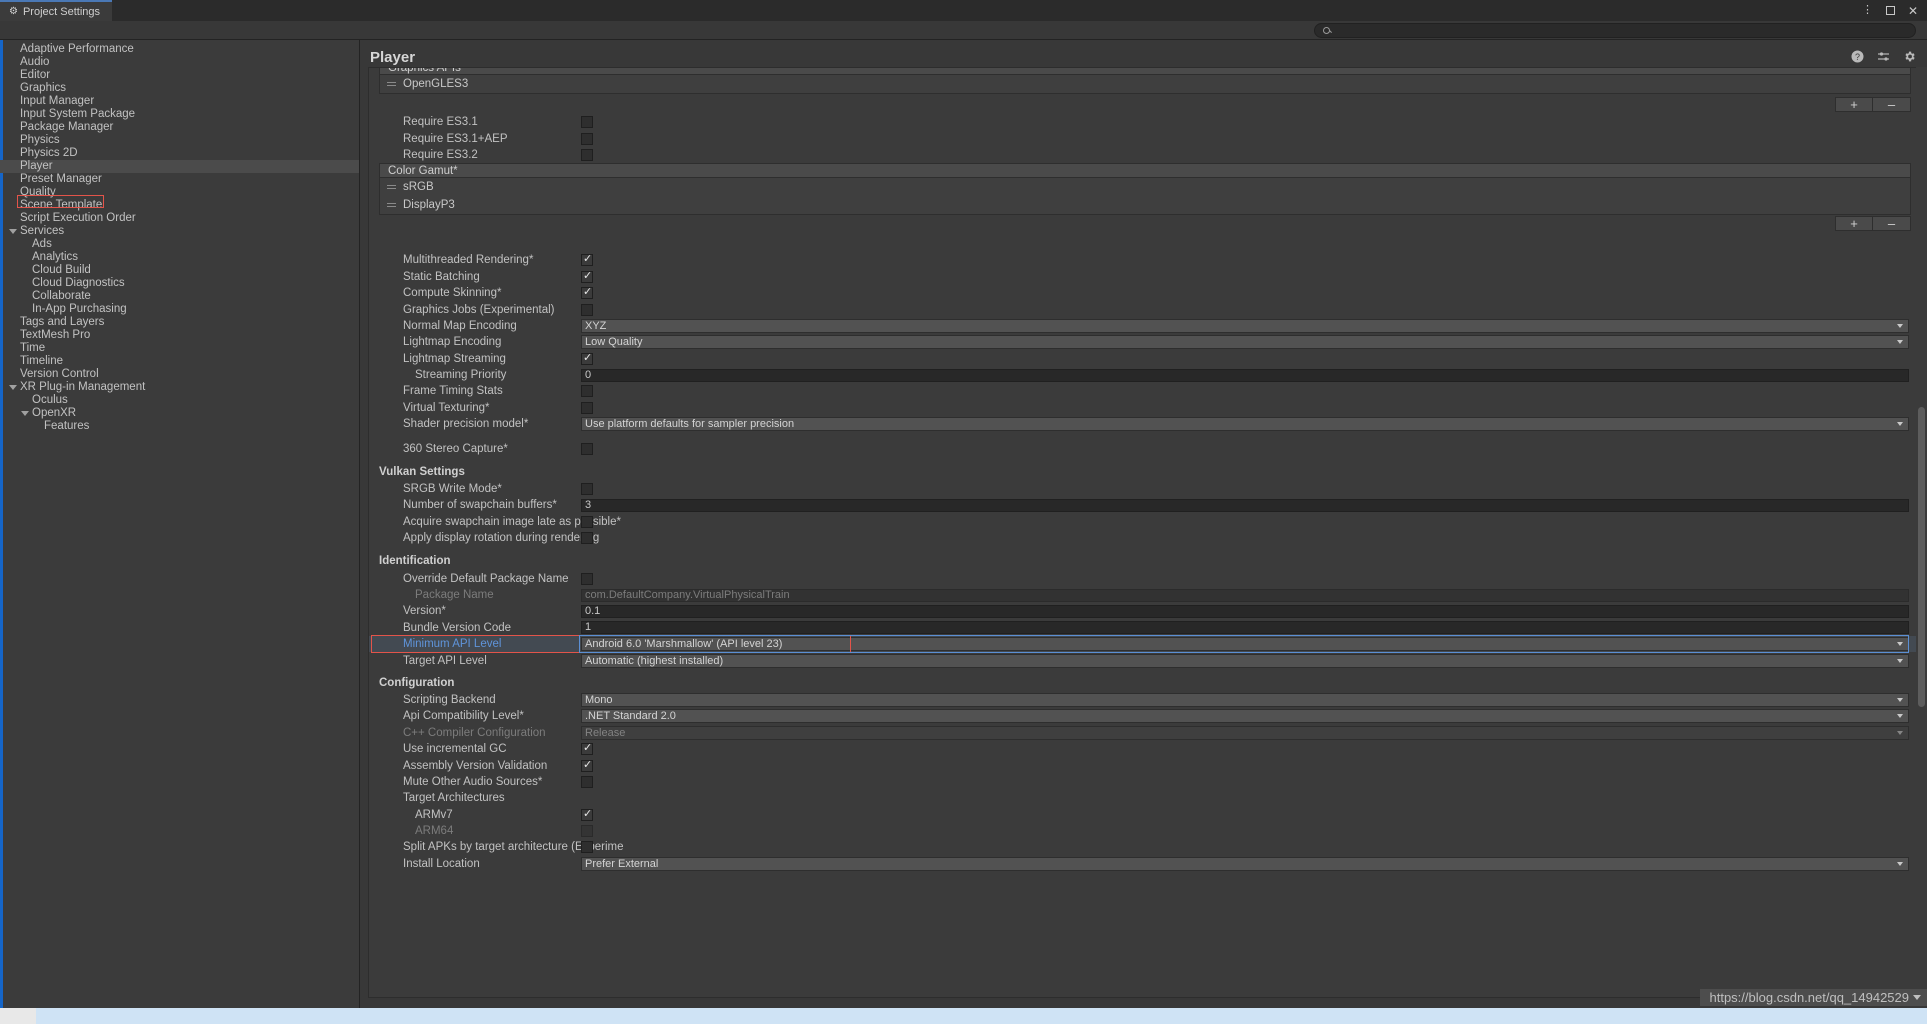 The width and height of the screenshot is (1927, 1024). What do you see at coordinates (587, 831) in the screenshot?
I see `checkbox-arm64` at bounding box center [587, 831].